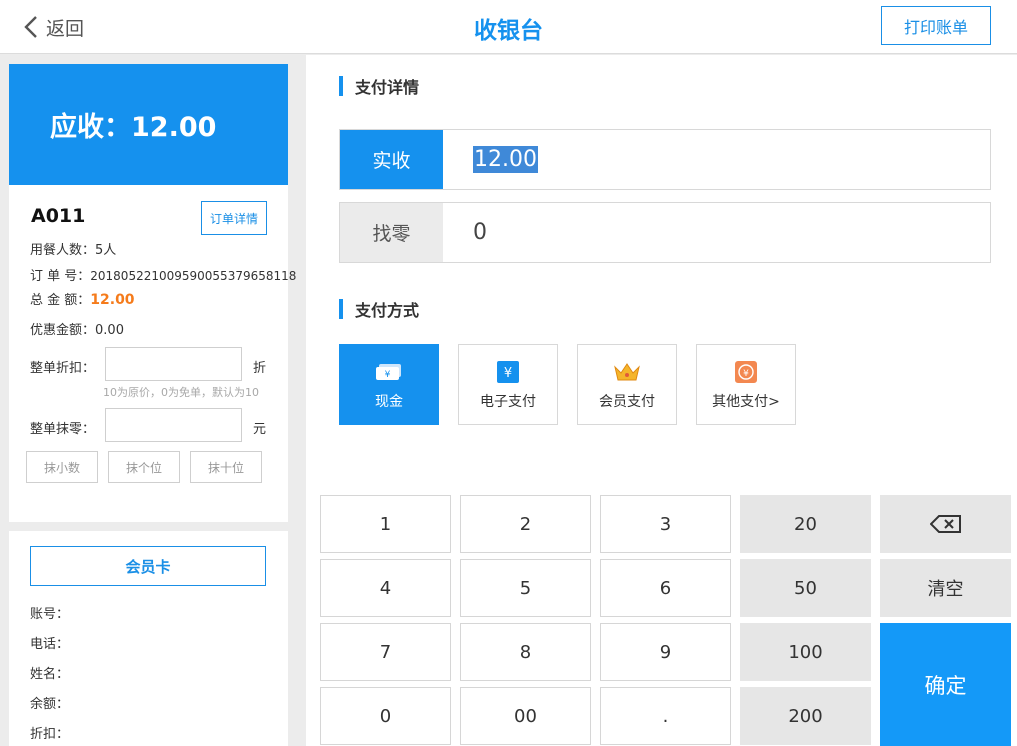 This screenshot has height=746, width=1017. Describe the element at coordinates (58, 216) in the screenshot. I see `table-id: A011` at that location.